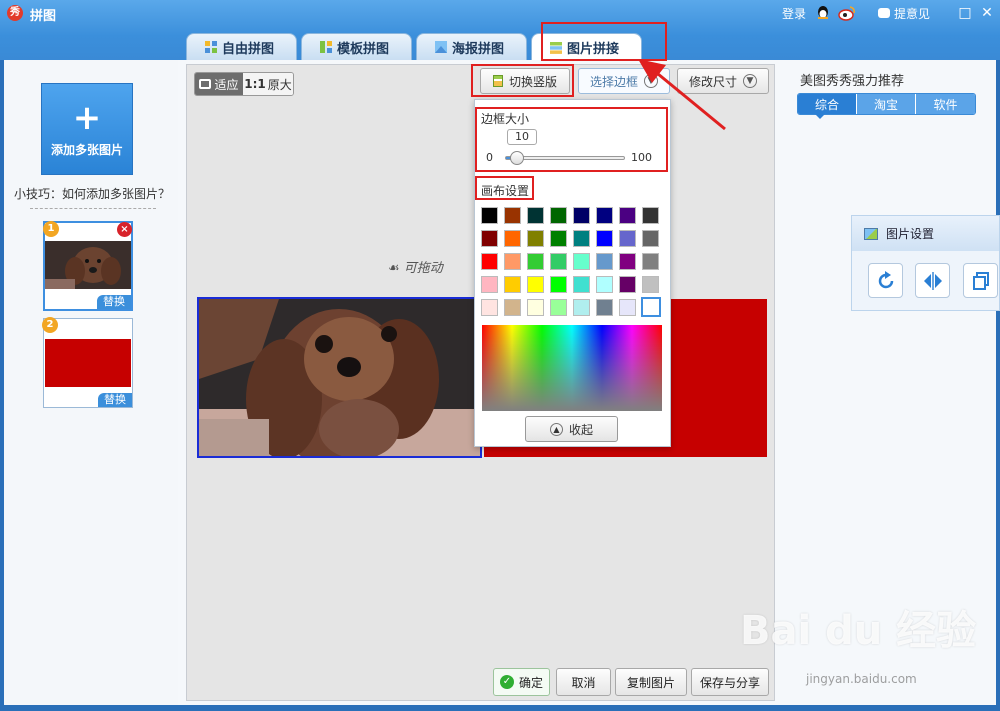  What do you see at coordinates (255, 84) in the screenshot?
I see `one-to-one-label: 1:1` at bounding box center [255, 84].